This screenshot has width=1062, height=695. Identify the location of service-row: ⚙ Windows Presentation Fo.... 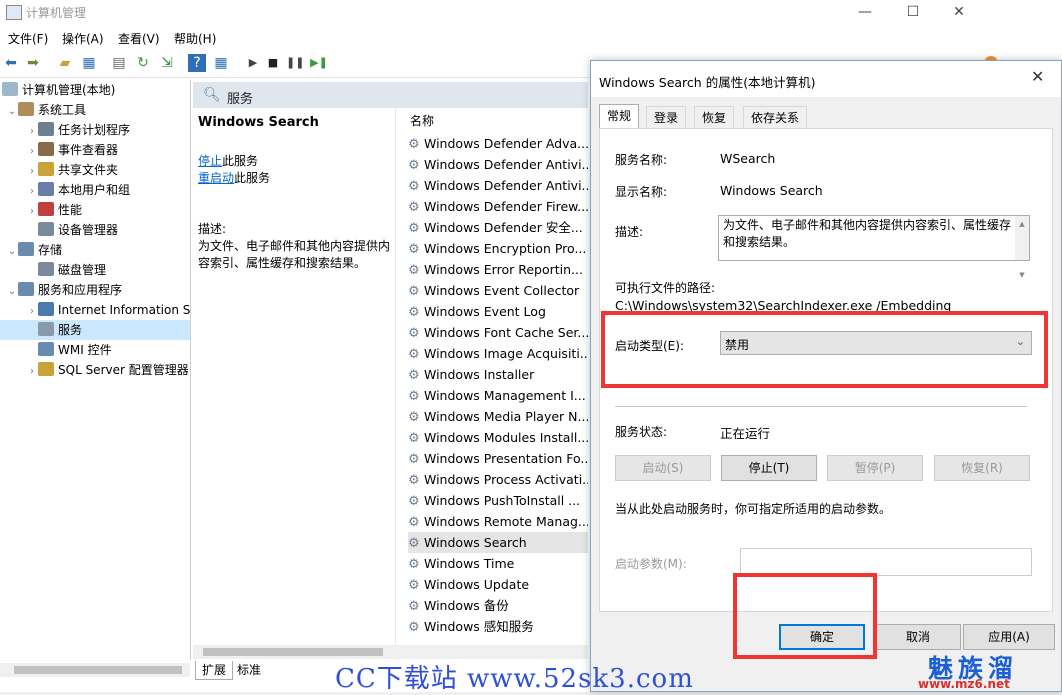
(498, 458).